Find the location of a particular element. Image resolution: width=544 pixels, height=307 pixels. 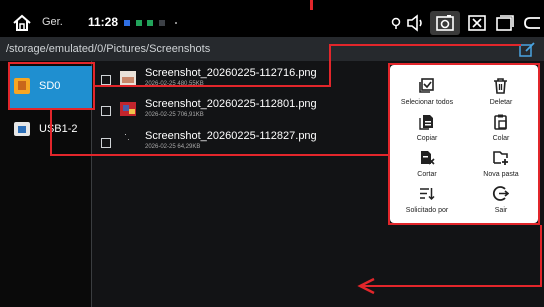

menu-item-cut: Cortar is located at coordinates (427, 165).